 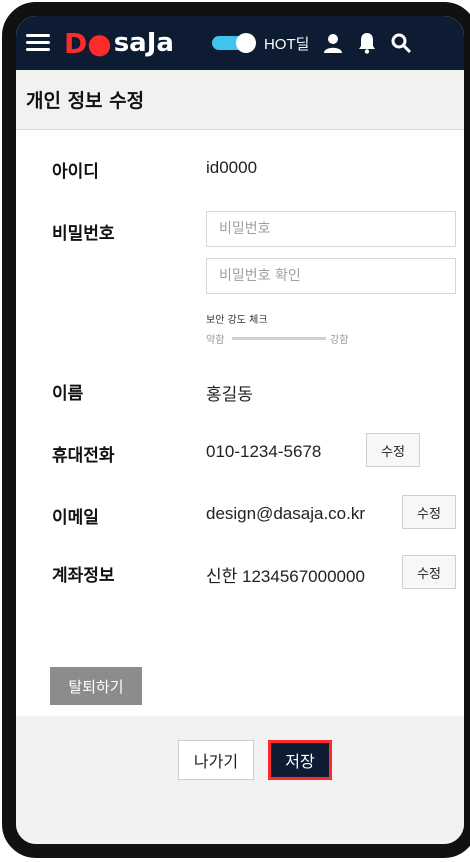 I want to click on hot-deal-toggle, so click(x=233, y=43).